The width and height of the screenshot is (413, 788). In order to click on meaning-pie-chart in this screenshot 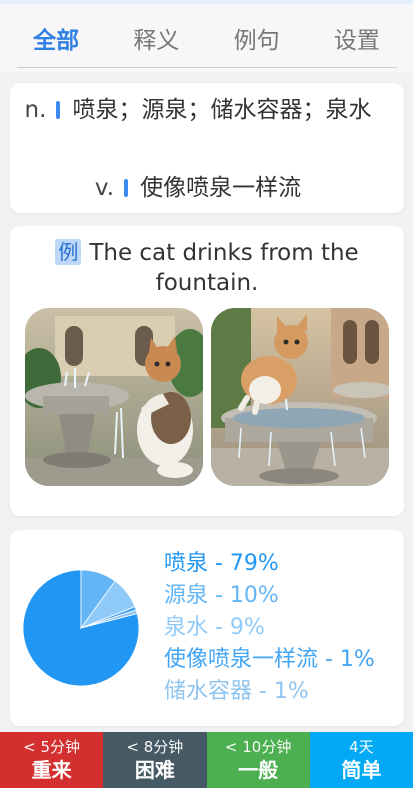, I will do `click(81, 628)`.